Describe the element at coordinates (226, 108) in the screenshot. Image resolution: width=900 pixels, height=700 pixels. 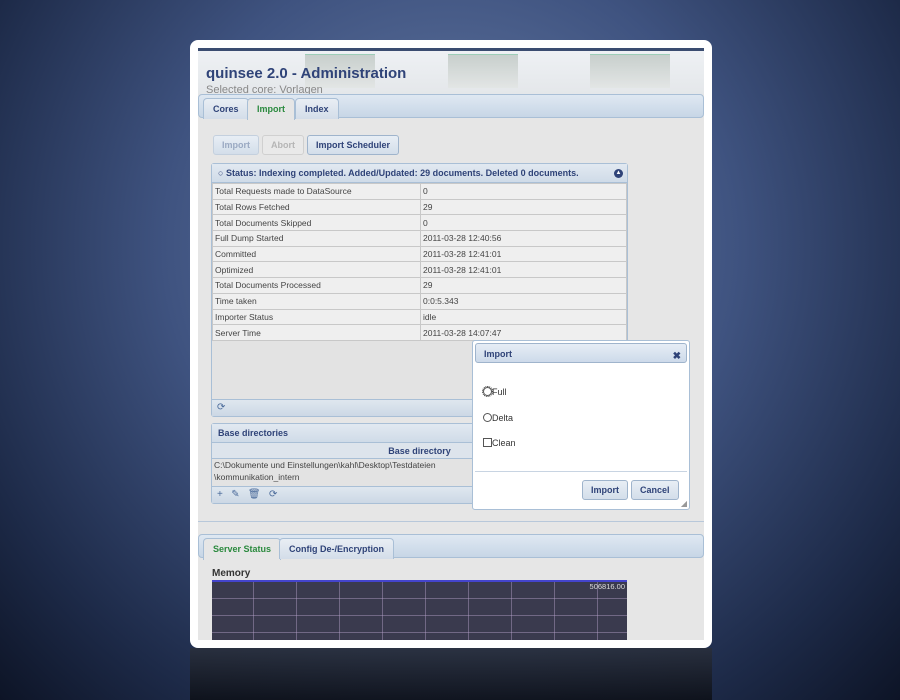
I see `tab-cores: Cores` at that location.